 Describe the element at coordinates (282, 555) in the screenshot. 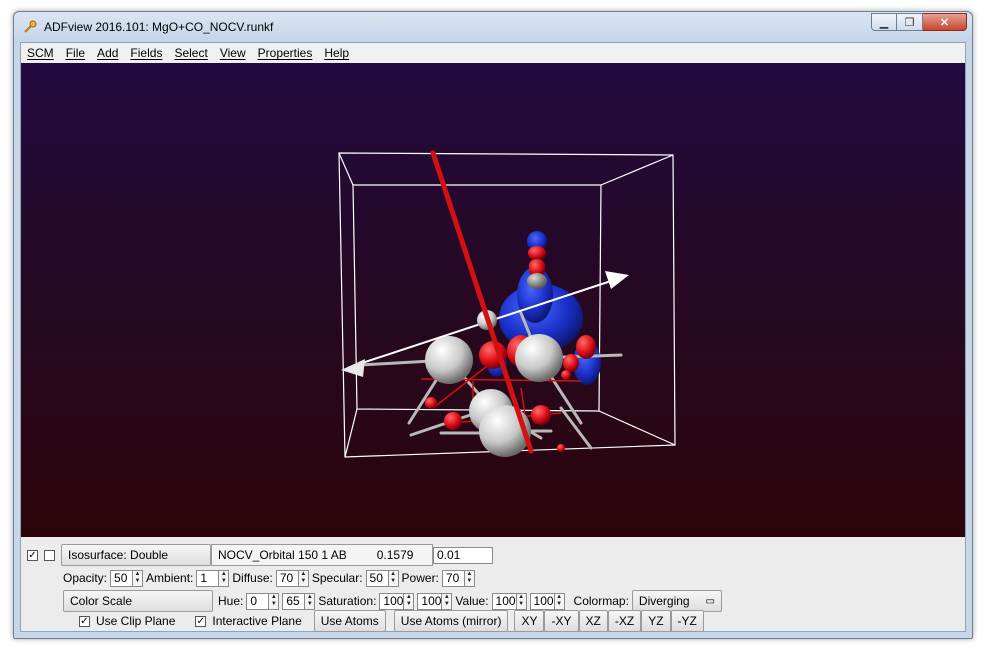

I see `field-name: NOCV_Orbital 150 1 AB` at that location.